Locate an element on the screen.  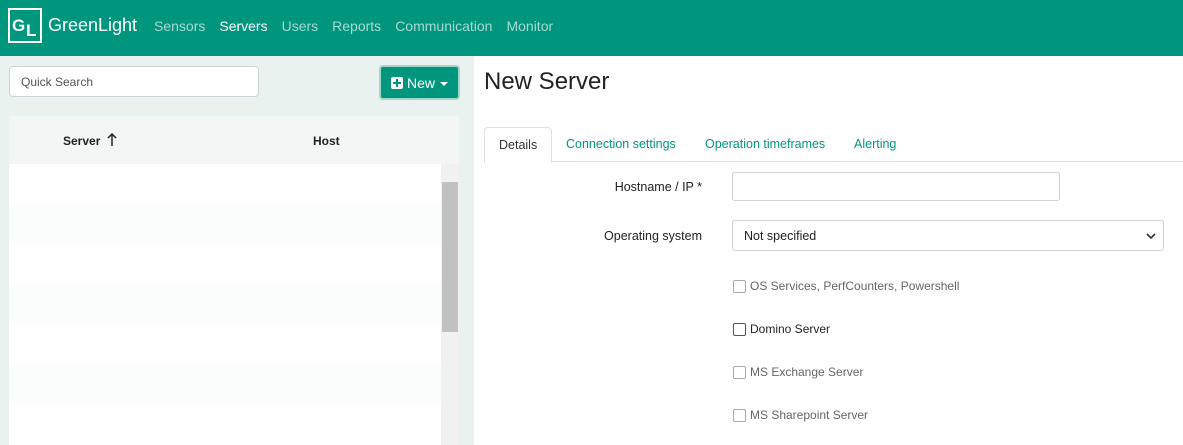
checkbox-domino-server: Domino Server is located at coordinates (781, 329).